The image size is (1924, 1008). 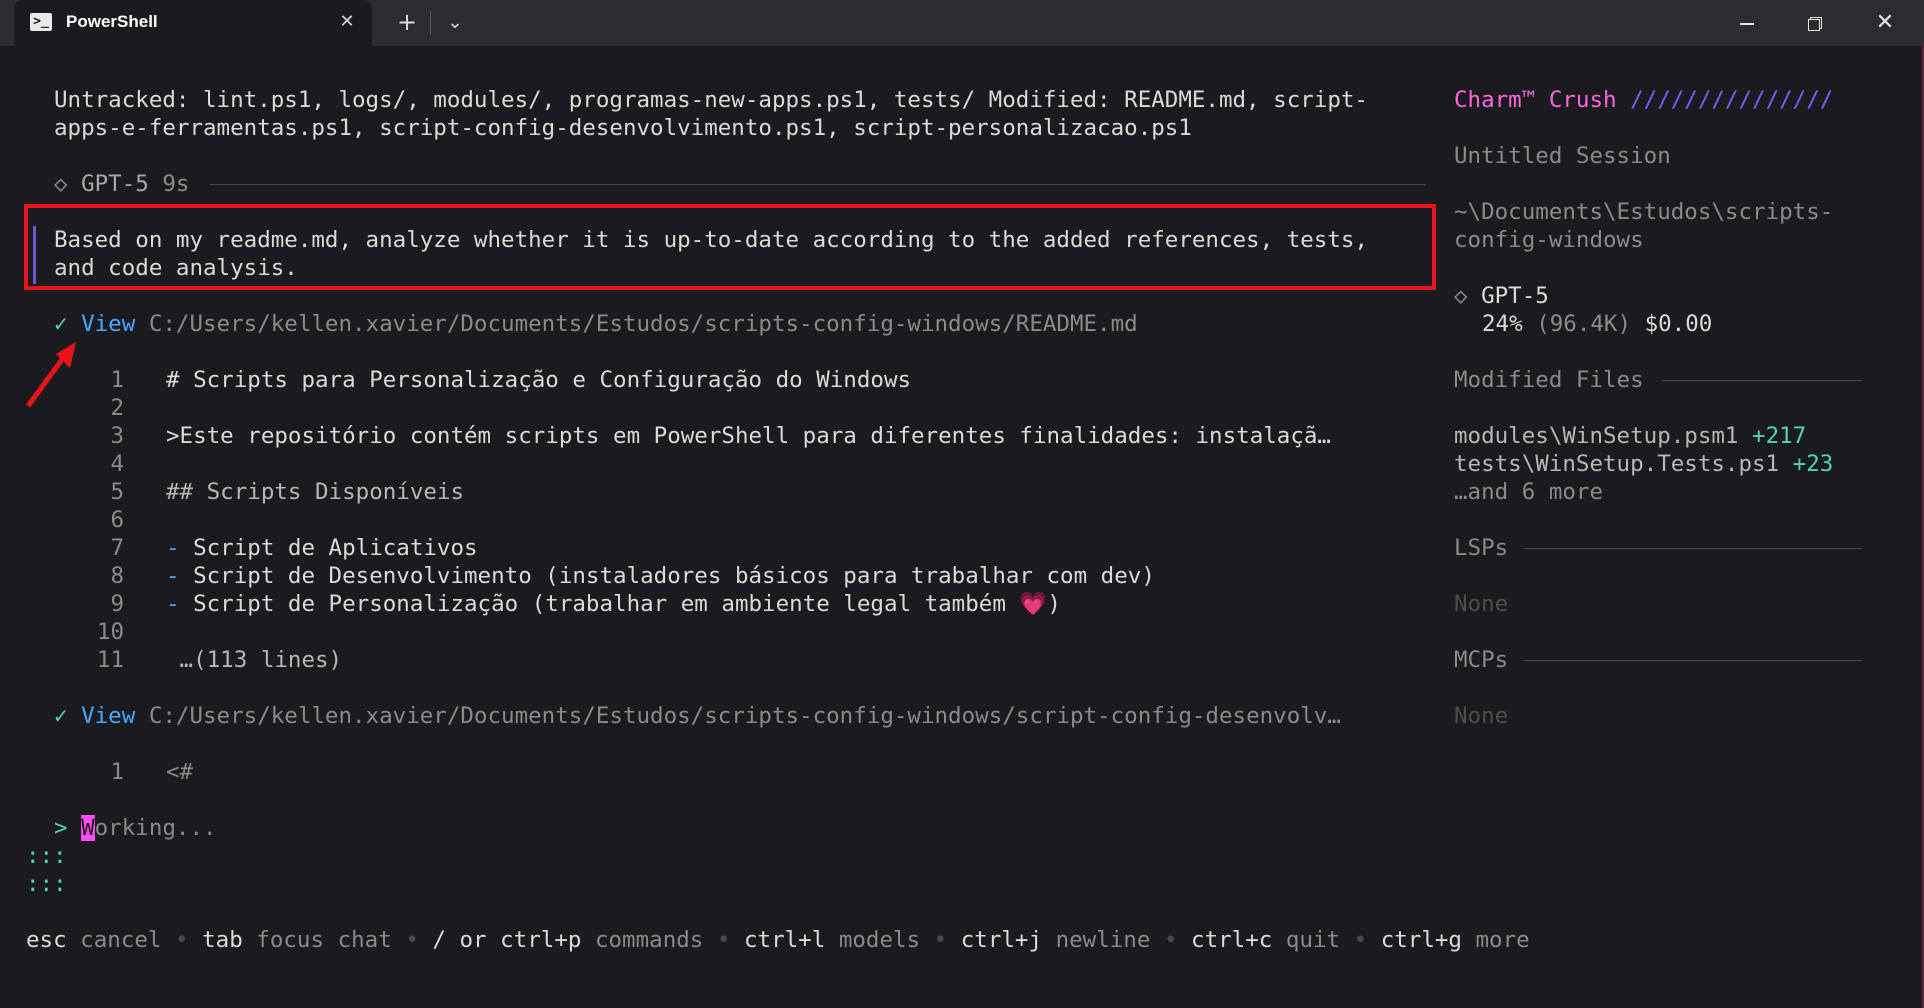 I want to click on help-desc: quit, so click(x=1313, y=940).